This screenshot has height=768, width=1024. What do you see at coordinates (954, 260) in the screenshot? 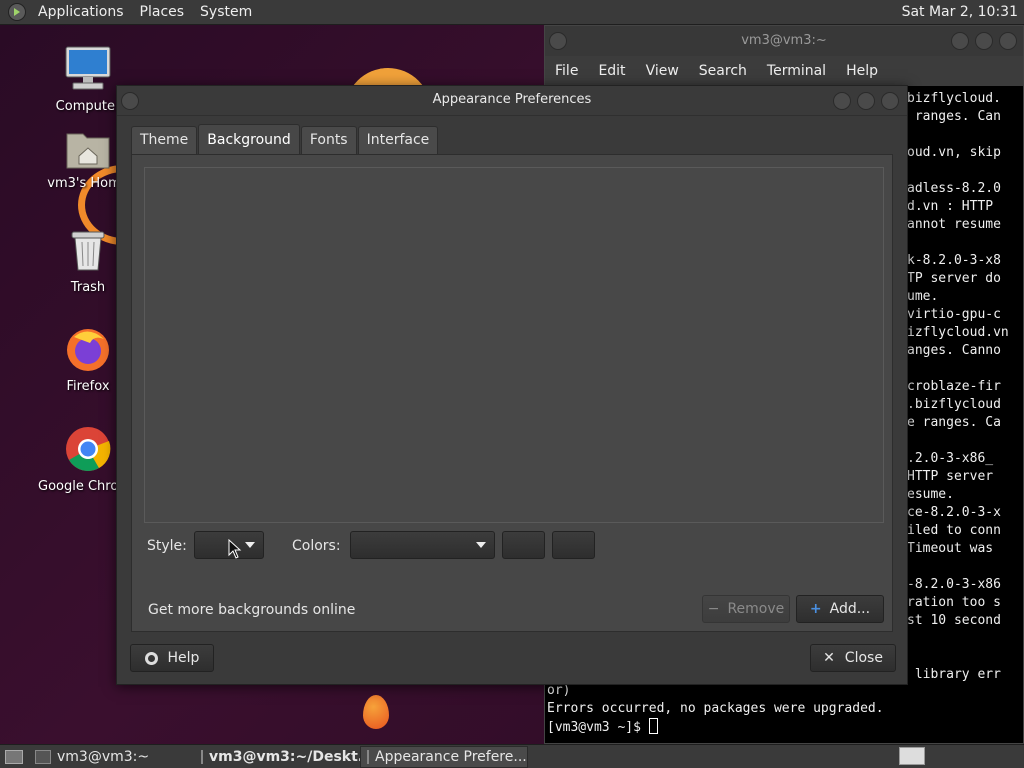
I see `terminal-line: k-8.2.0-3-x8` at bounding box center [954, 260].